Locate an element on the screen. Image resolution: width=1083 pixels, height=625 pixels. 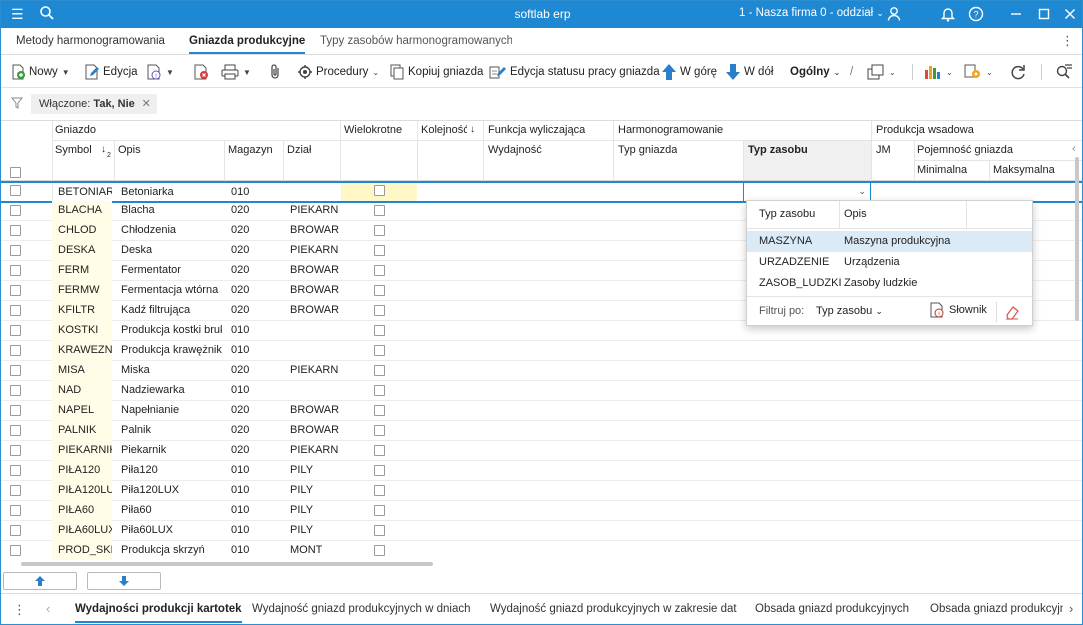
dictionary-button: i Słownik is located at coordinates (958, 310).